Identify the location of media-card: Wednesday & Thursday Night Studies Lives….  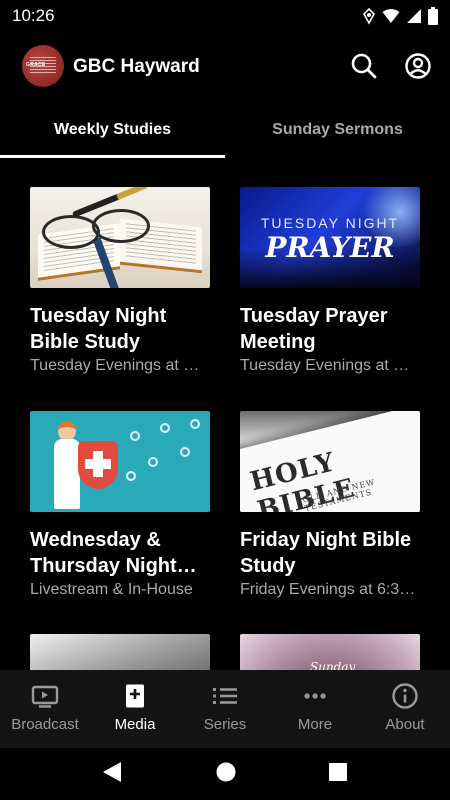
(120, 505).